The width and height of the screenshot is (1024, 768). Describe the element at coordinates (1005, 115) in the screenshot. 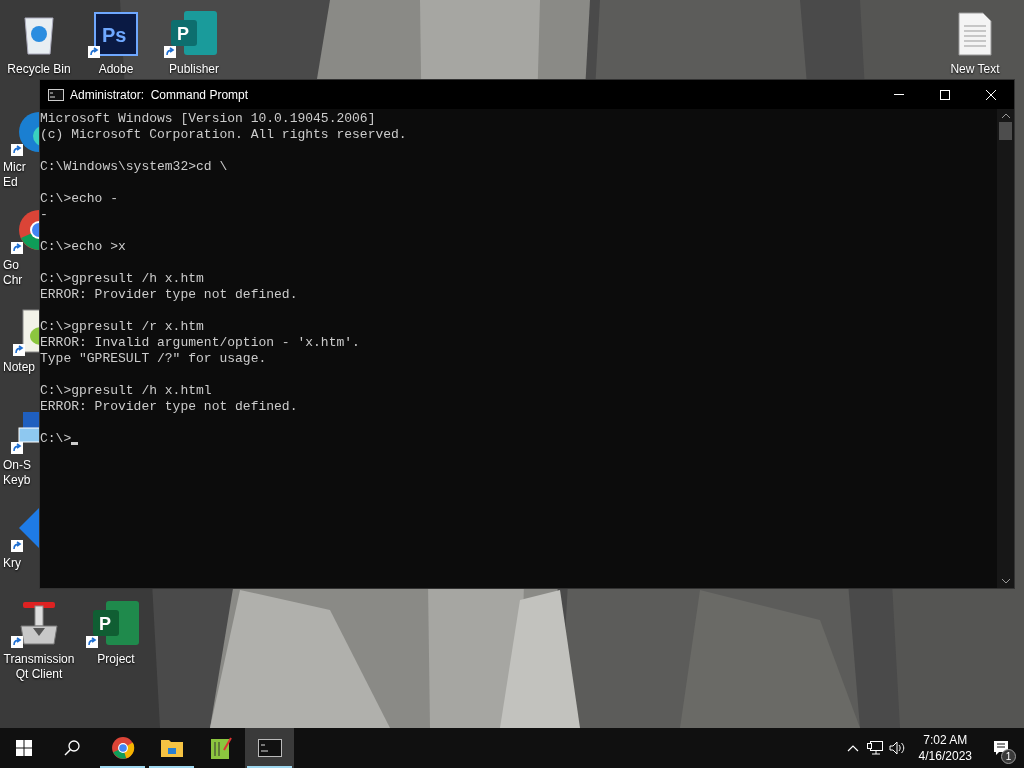

I see `scroll-up-icon` at that location.